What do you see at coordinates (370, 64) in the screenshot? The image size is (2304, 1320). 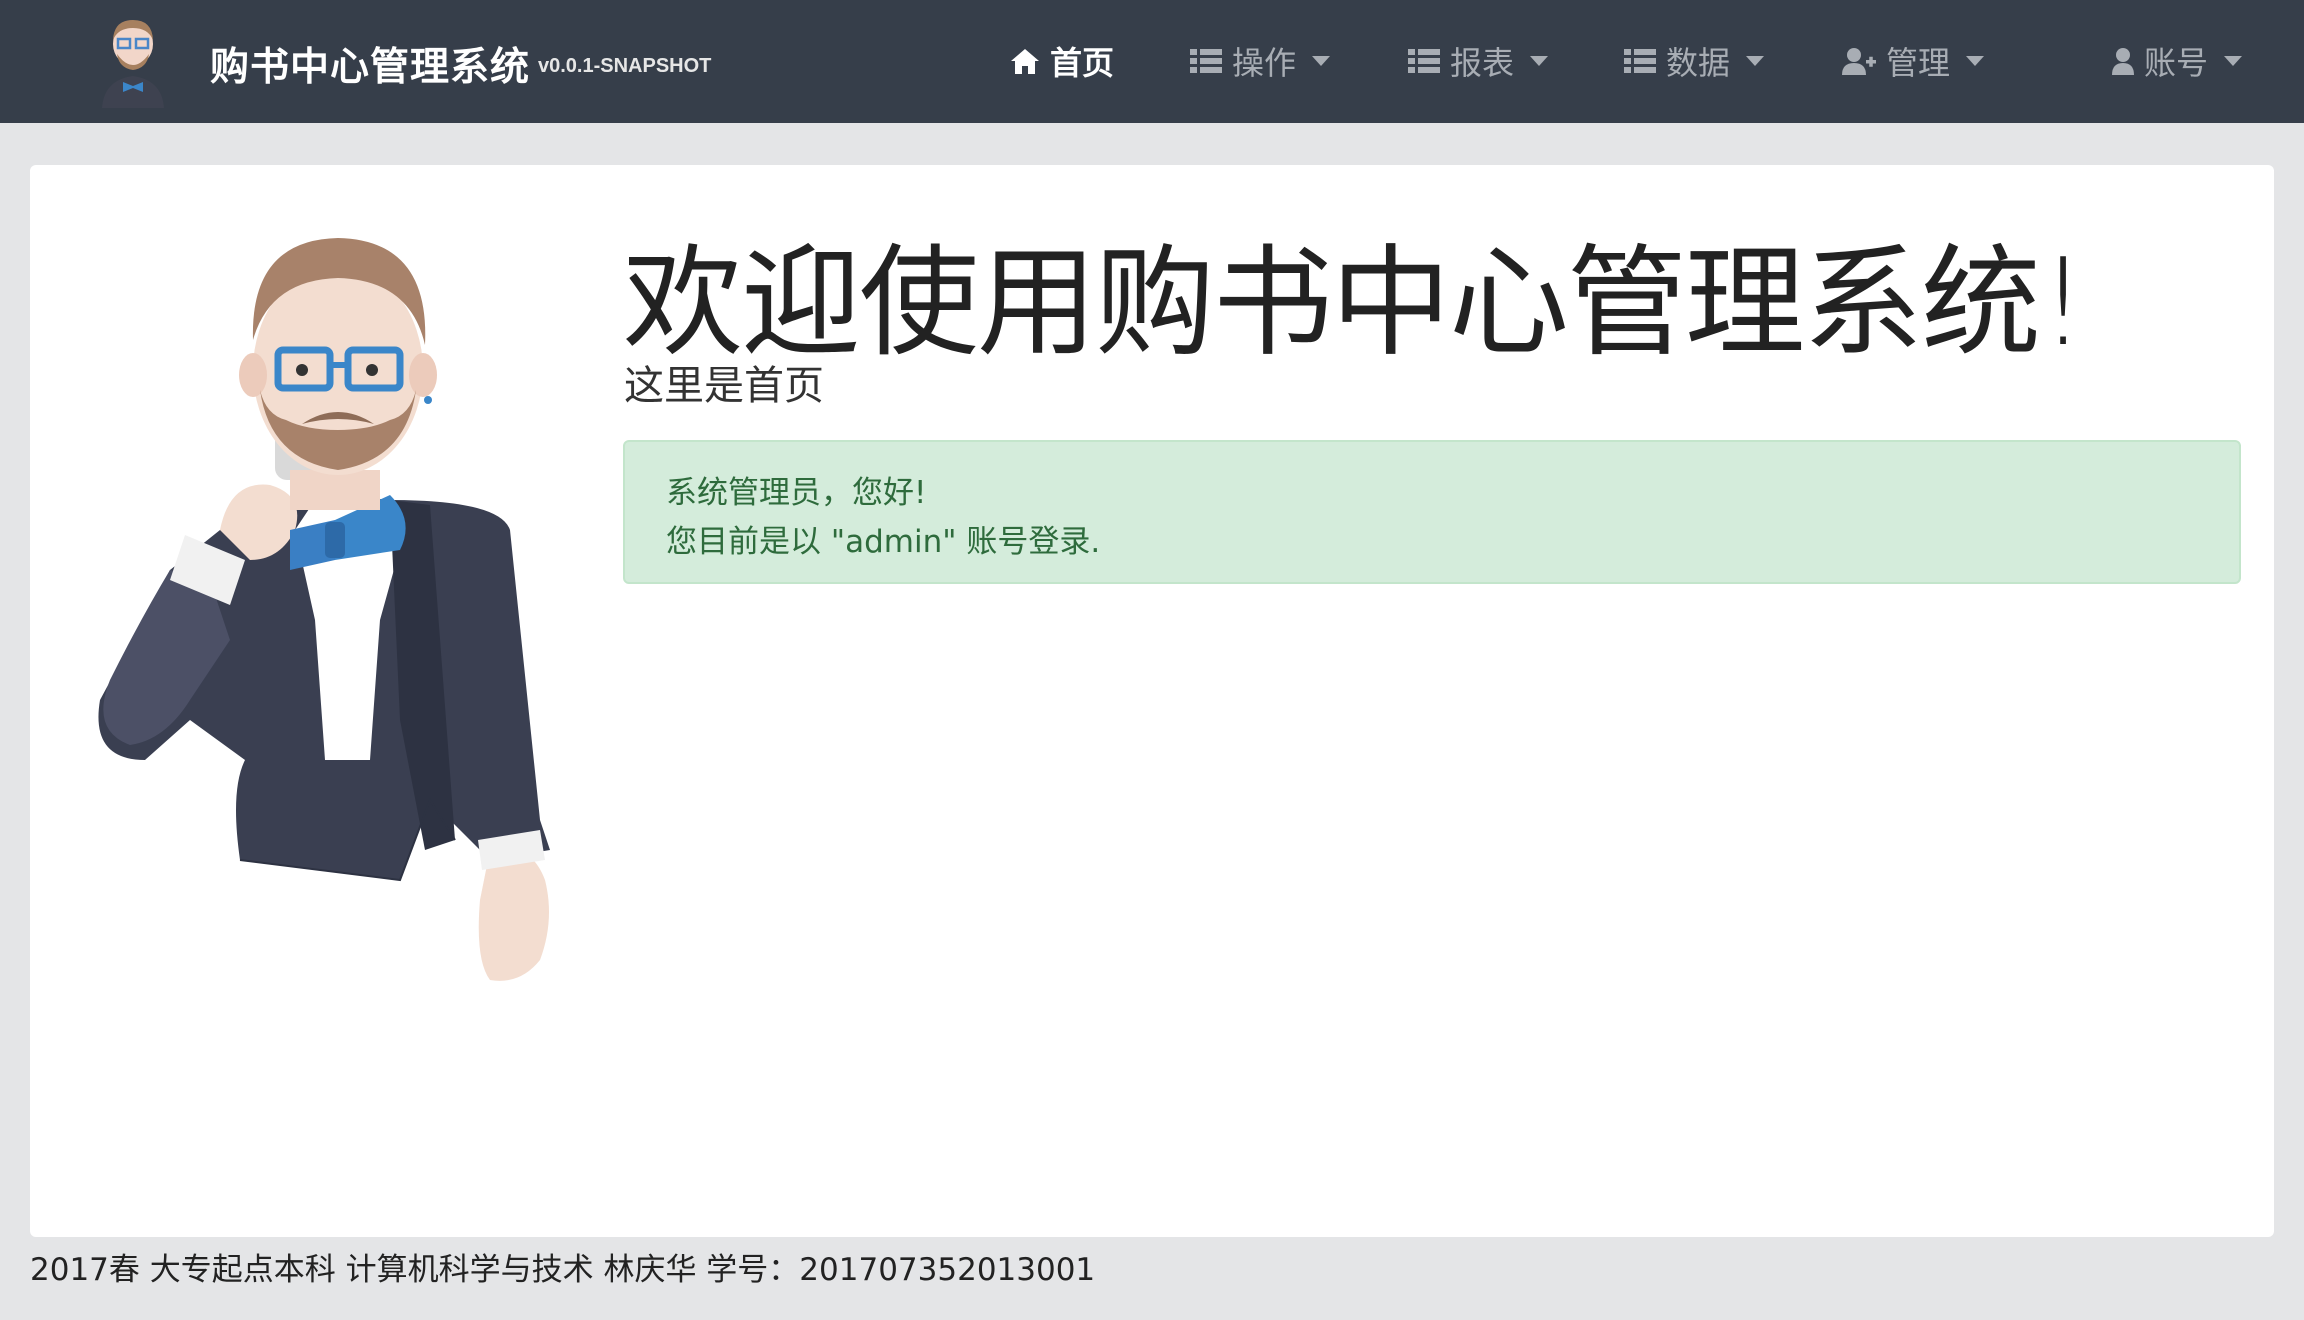 I see `brand-title: 购书中心管理系统` at bounding box center [370, 64].